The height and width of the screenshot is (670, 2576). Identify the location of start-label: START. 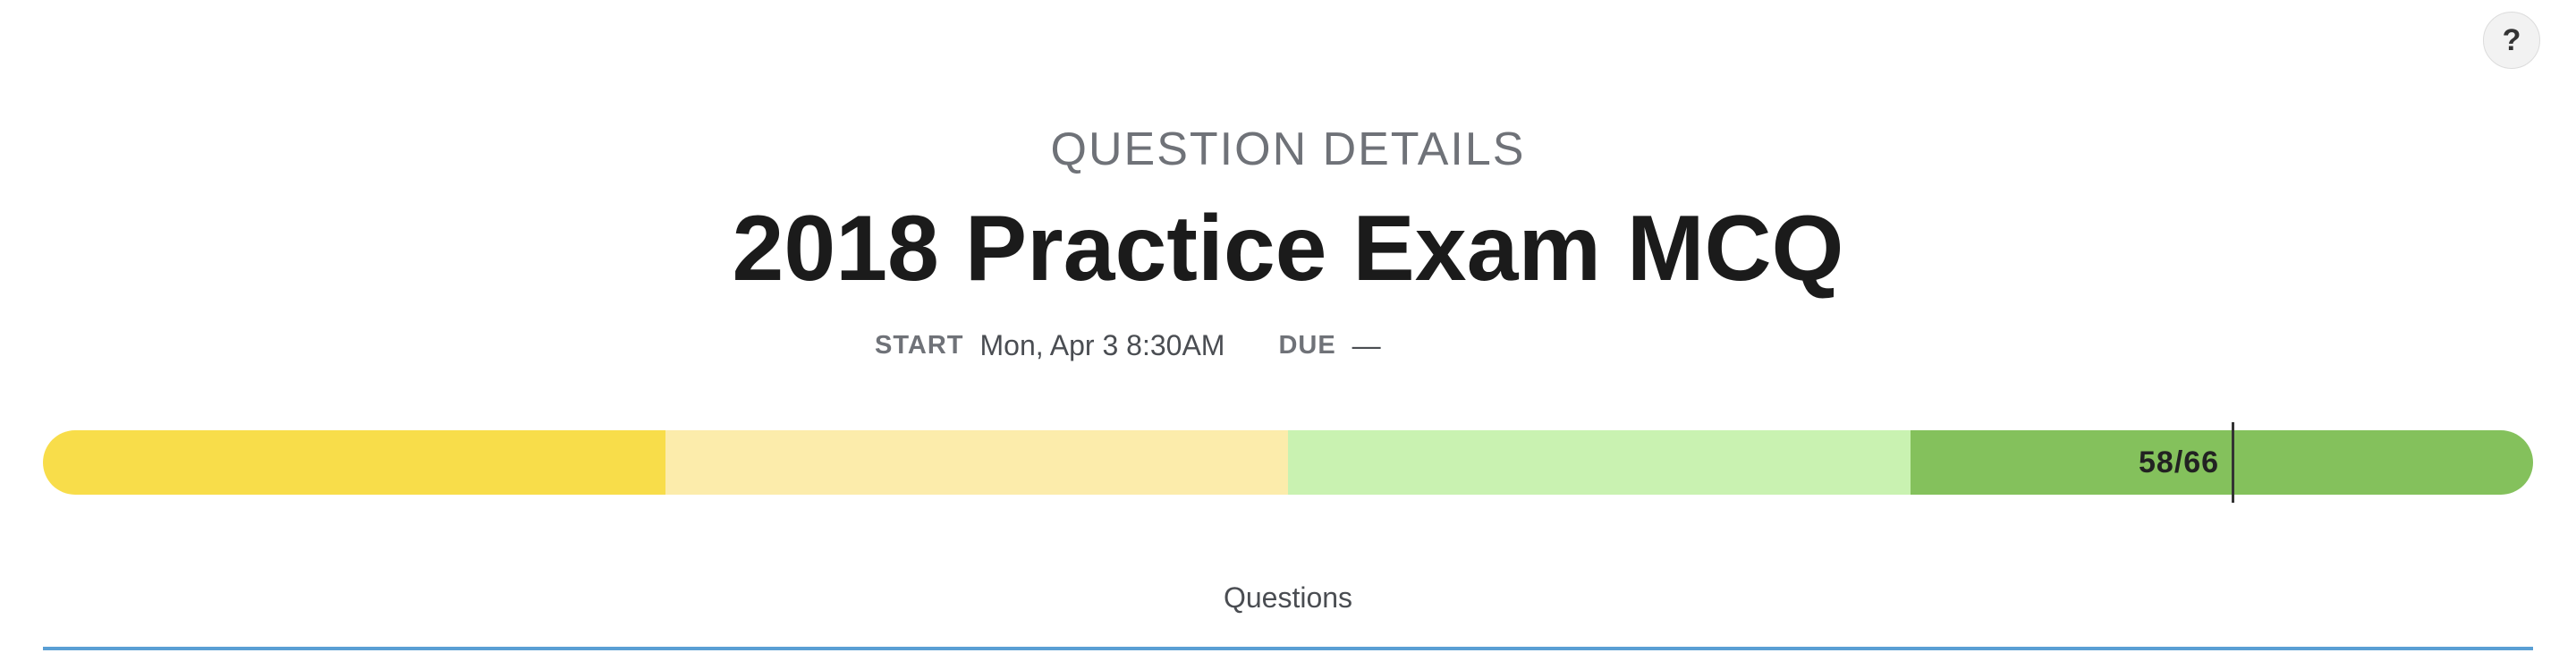
(919, 345).